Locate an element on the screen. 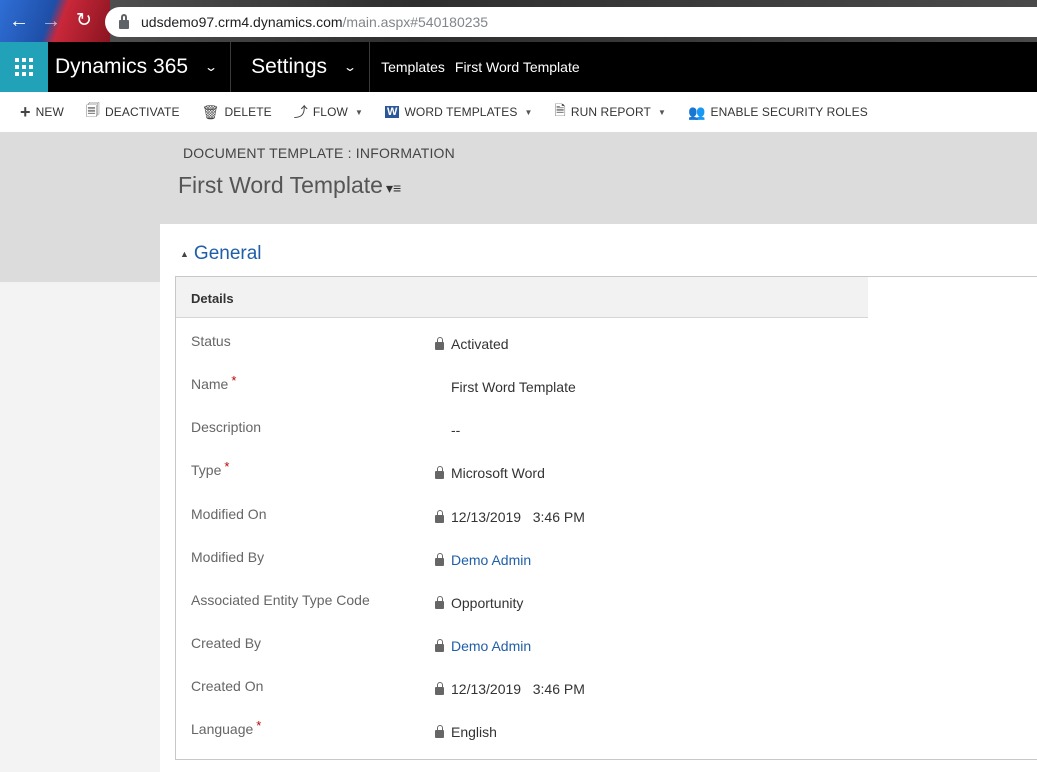 This screenshot has height=772, width=1037. field-value: Activated is located at coordinates (472, 344).